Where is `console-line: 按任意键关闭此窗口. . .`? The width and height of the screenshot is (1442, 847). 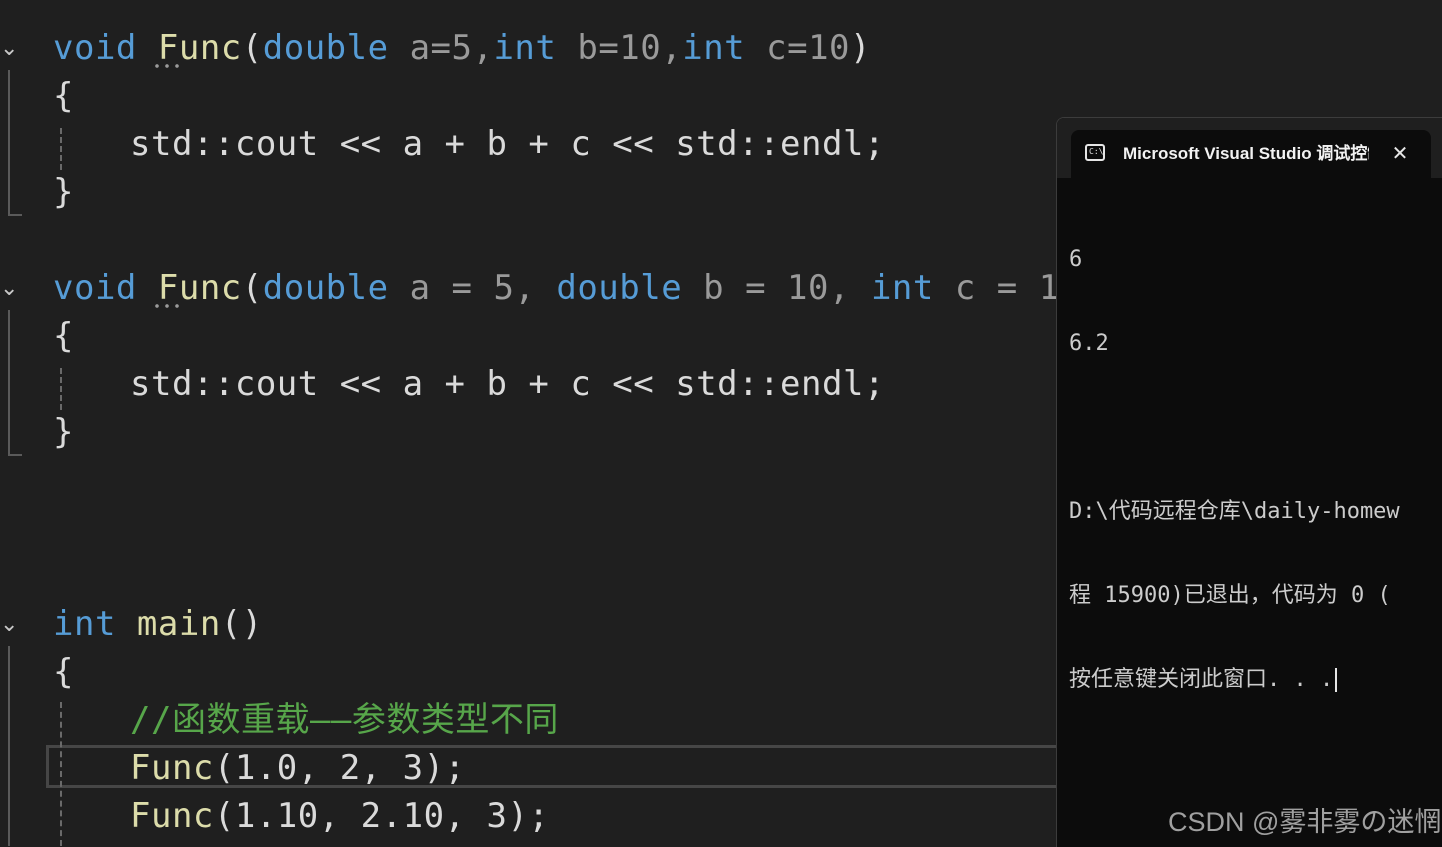
console-line: 按任意键关闭此窗口. . . is located at coordinates (1255, 680).